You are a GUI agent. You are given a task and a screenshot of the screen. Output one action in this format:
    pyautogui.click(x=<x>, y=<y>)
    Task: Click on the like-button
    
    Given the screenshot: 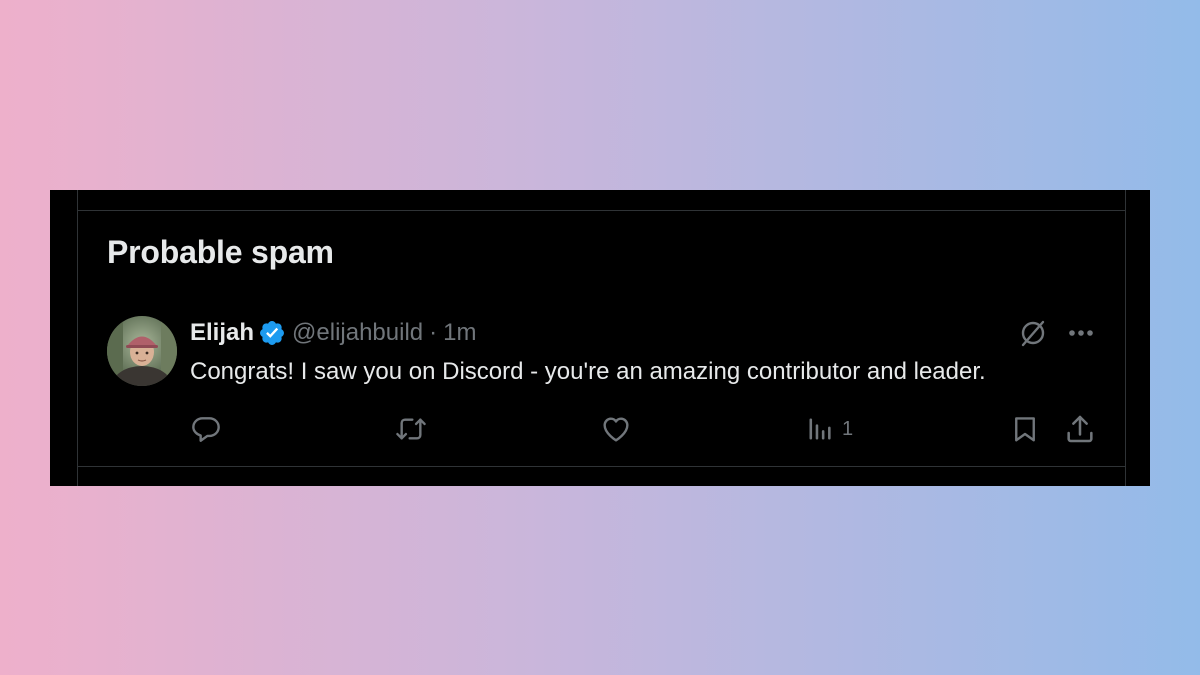 What is the action you would take?
    pyautogui.click(x=616, y=429)
    